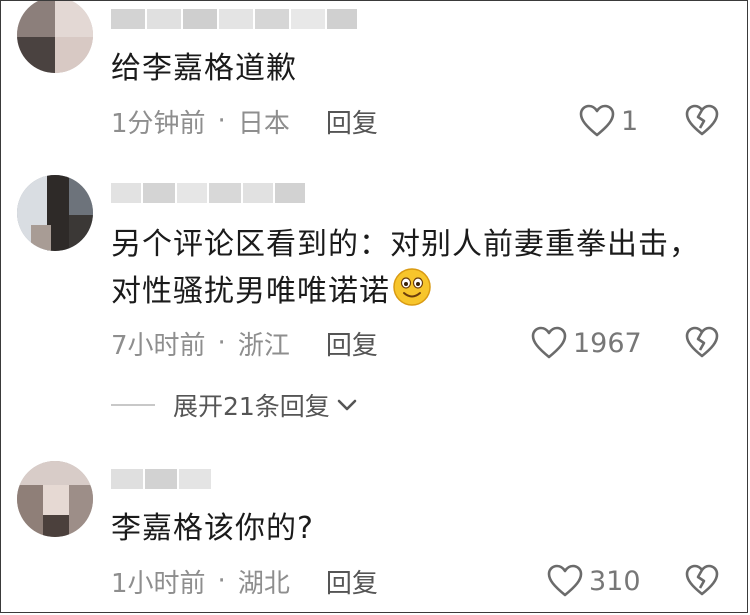  What do you see at coordinates (607, 343) in the screenshot?
I see `like-count: 1967` at bounding box center [607, 343].